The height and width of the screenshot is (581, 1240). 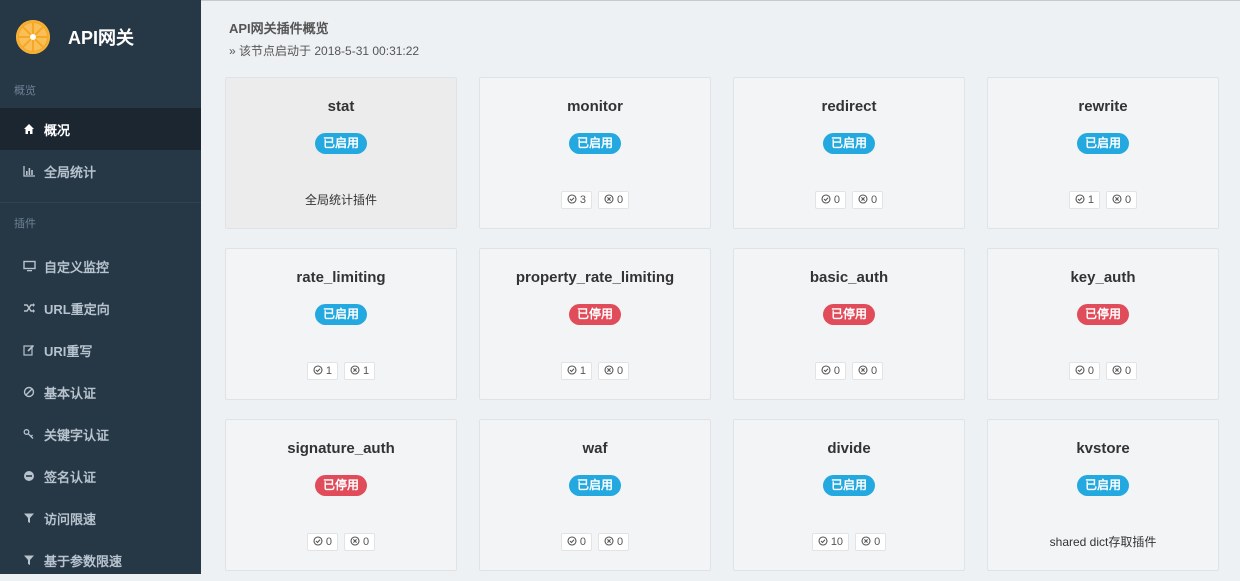 I want to click on ban-icon, so click(x=29, y=392).